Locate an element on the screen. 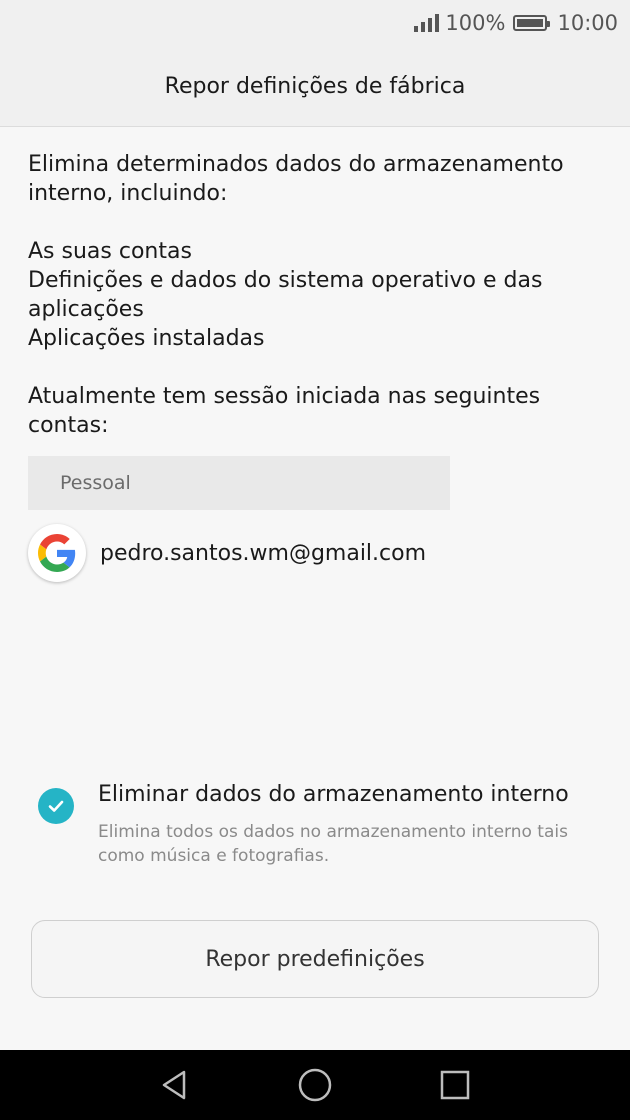 This screenshot has height=1120, width=630. reset-button: Repor predefinições is located at coordinates (315, 959).